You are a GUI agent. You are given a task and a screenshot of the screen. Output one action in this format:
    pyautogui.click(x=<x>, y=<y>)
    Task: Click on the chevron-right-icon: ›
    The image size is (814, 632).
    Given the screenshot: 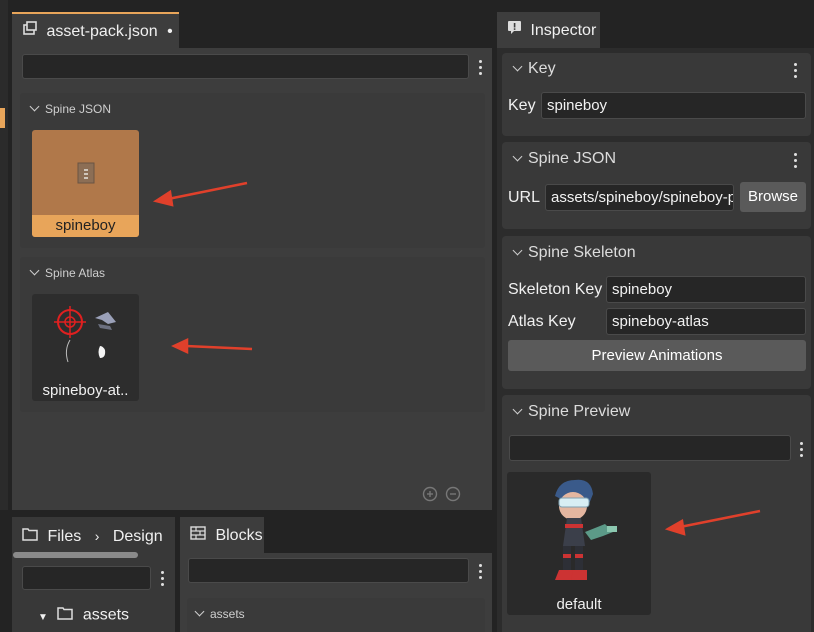 What is the action you would take?
    pyautogui.click(x=97, y=536)
    